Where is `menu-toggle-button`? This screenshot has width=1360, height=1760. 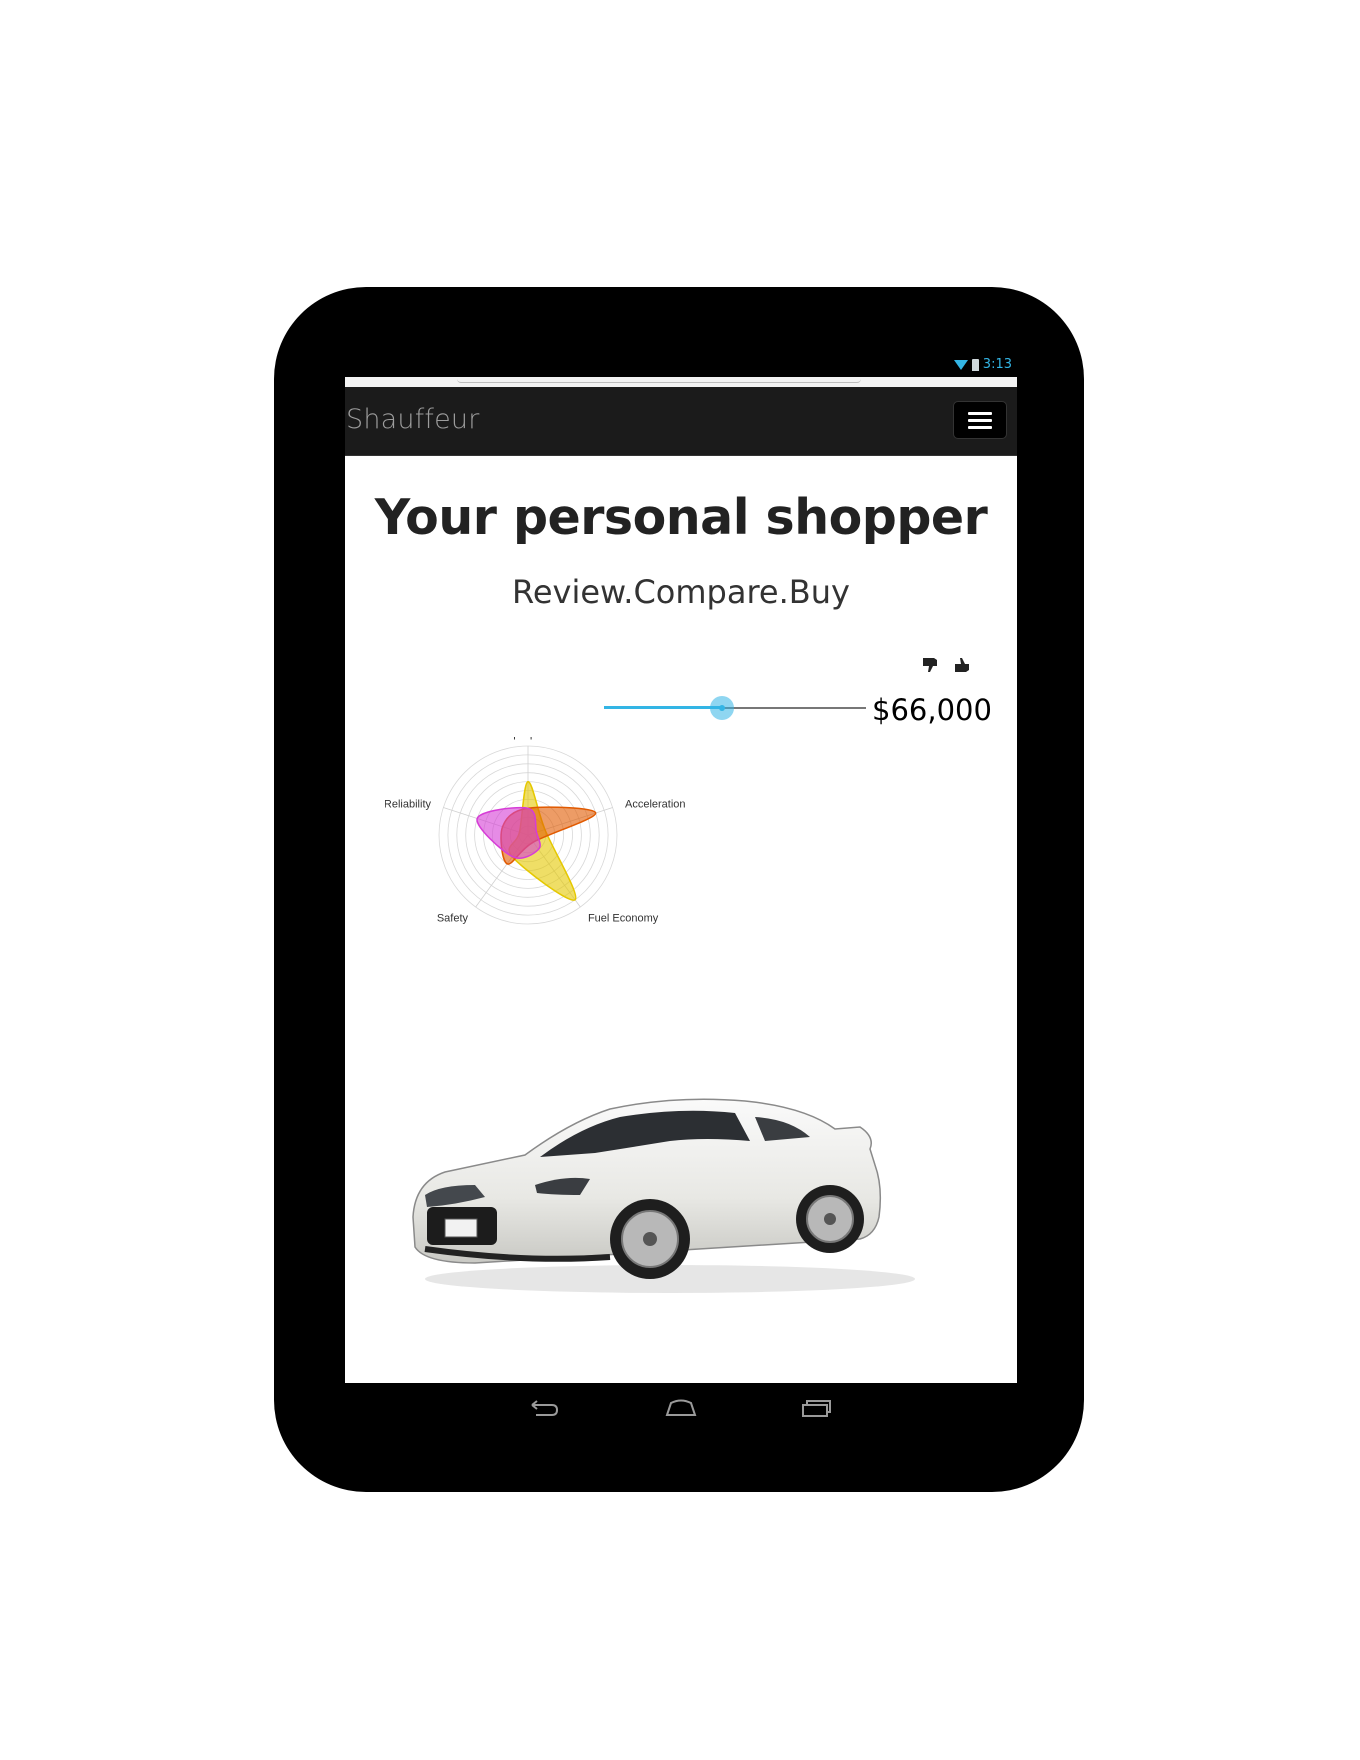 menu-toggle-button is located at coordinates (980, 420).